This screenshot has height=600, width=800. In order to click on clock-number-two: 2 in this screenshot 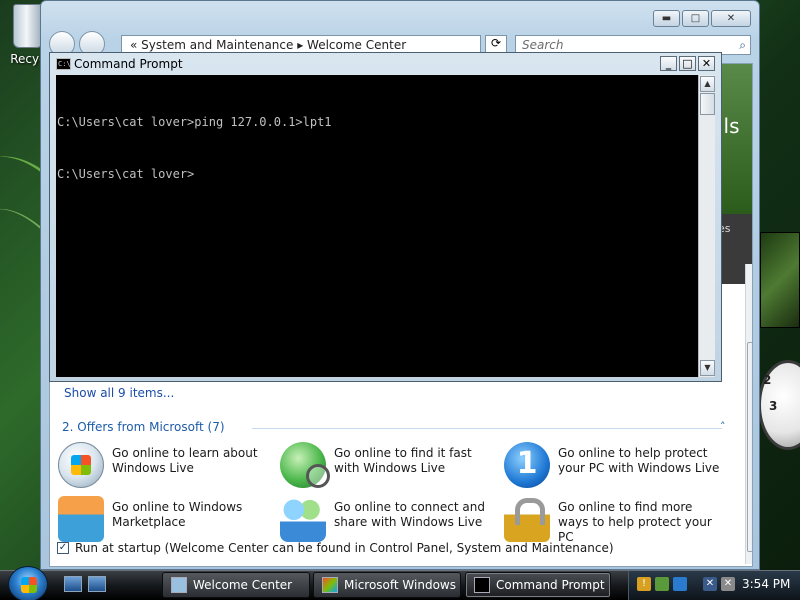, I will do `click(767, 380)`.